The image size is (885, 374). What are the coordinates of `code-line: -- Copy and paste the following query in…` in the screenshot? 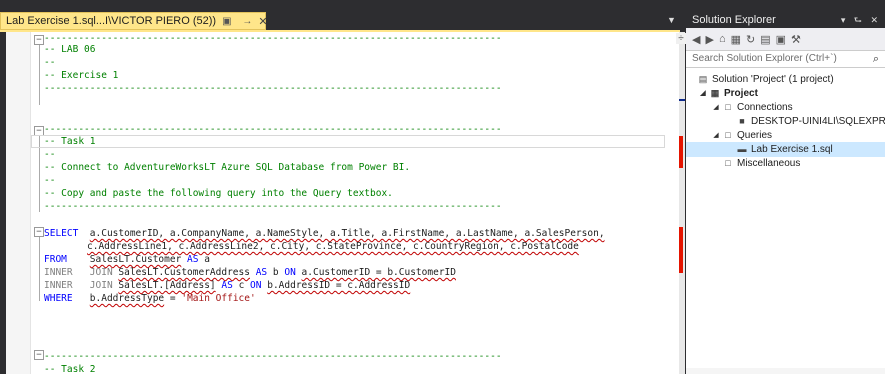 It's located at (218, 193).